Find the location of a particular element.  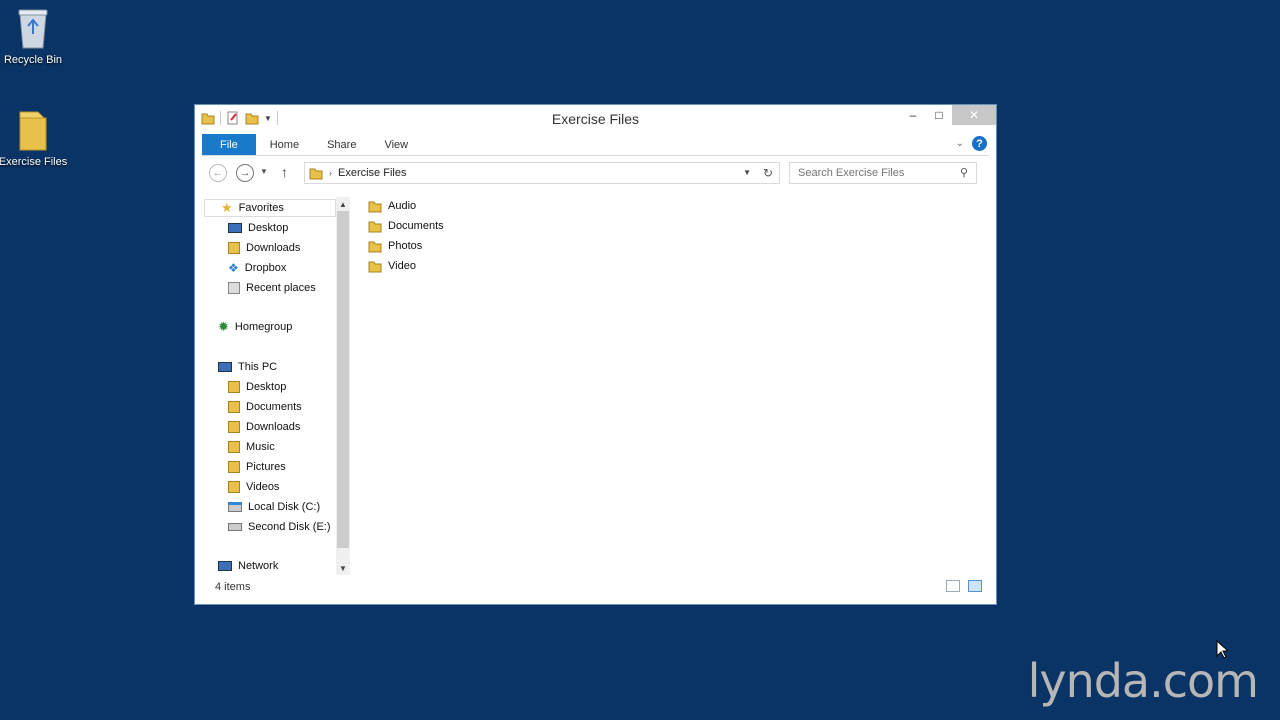

drive-icon is located at coordinates (235, 527).